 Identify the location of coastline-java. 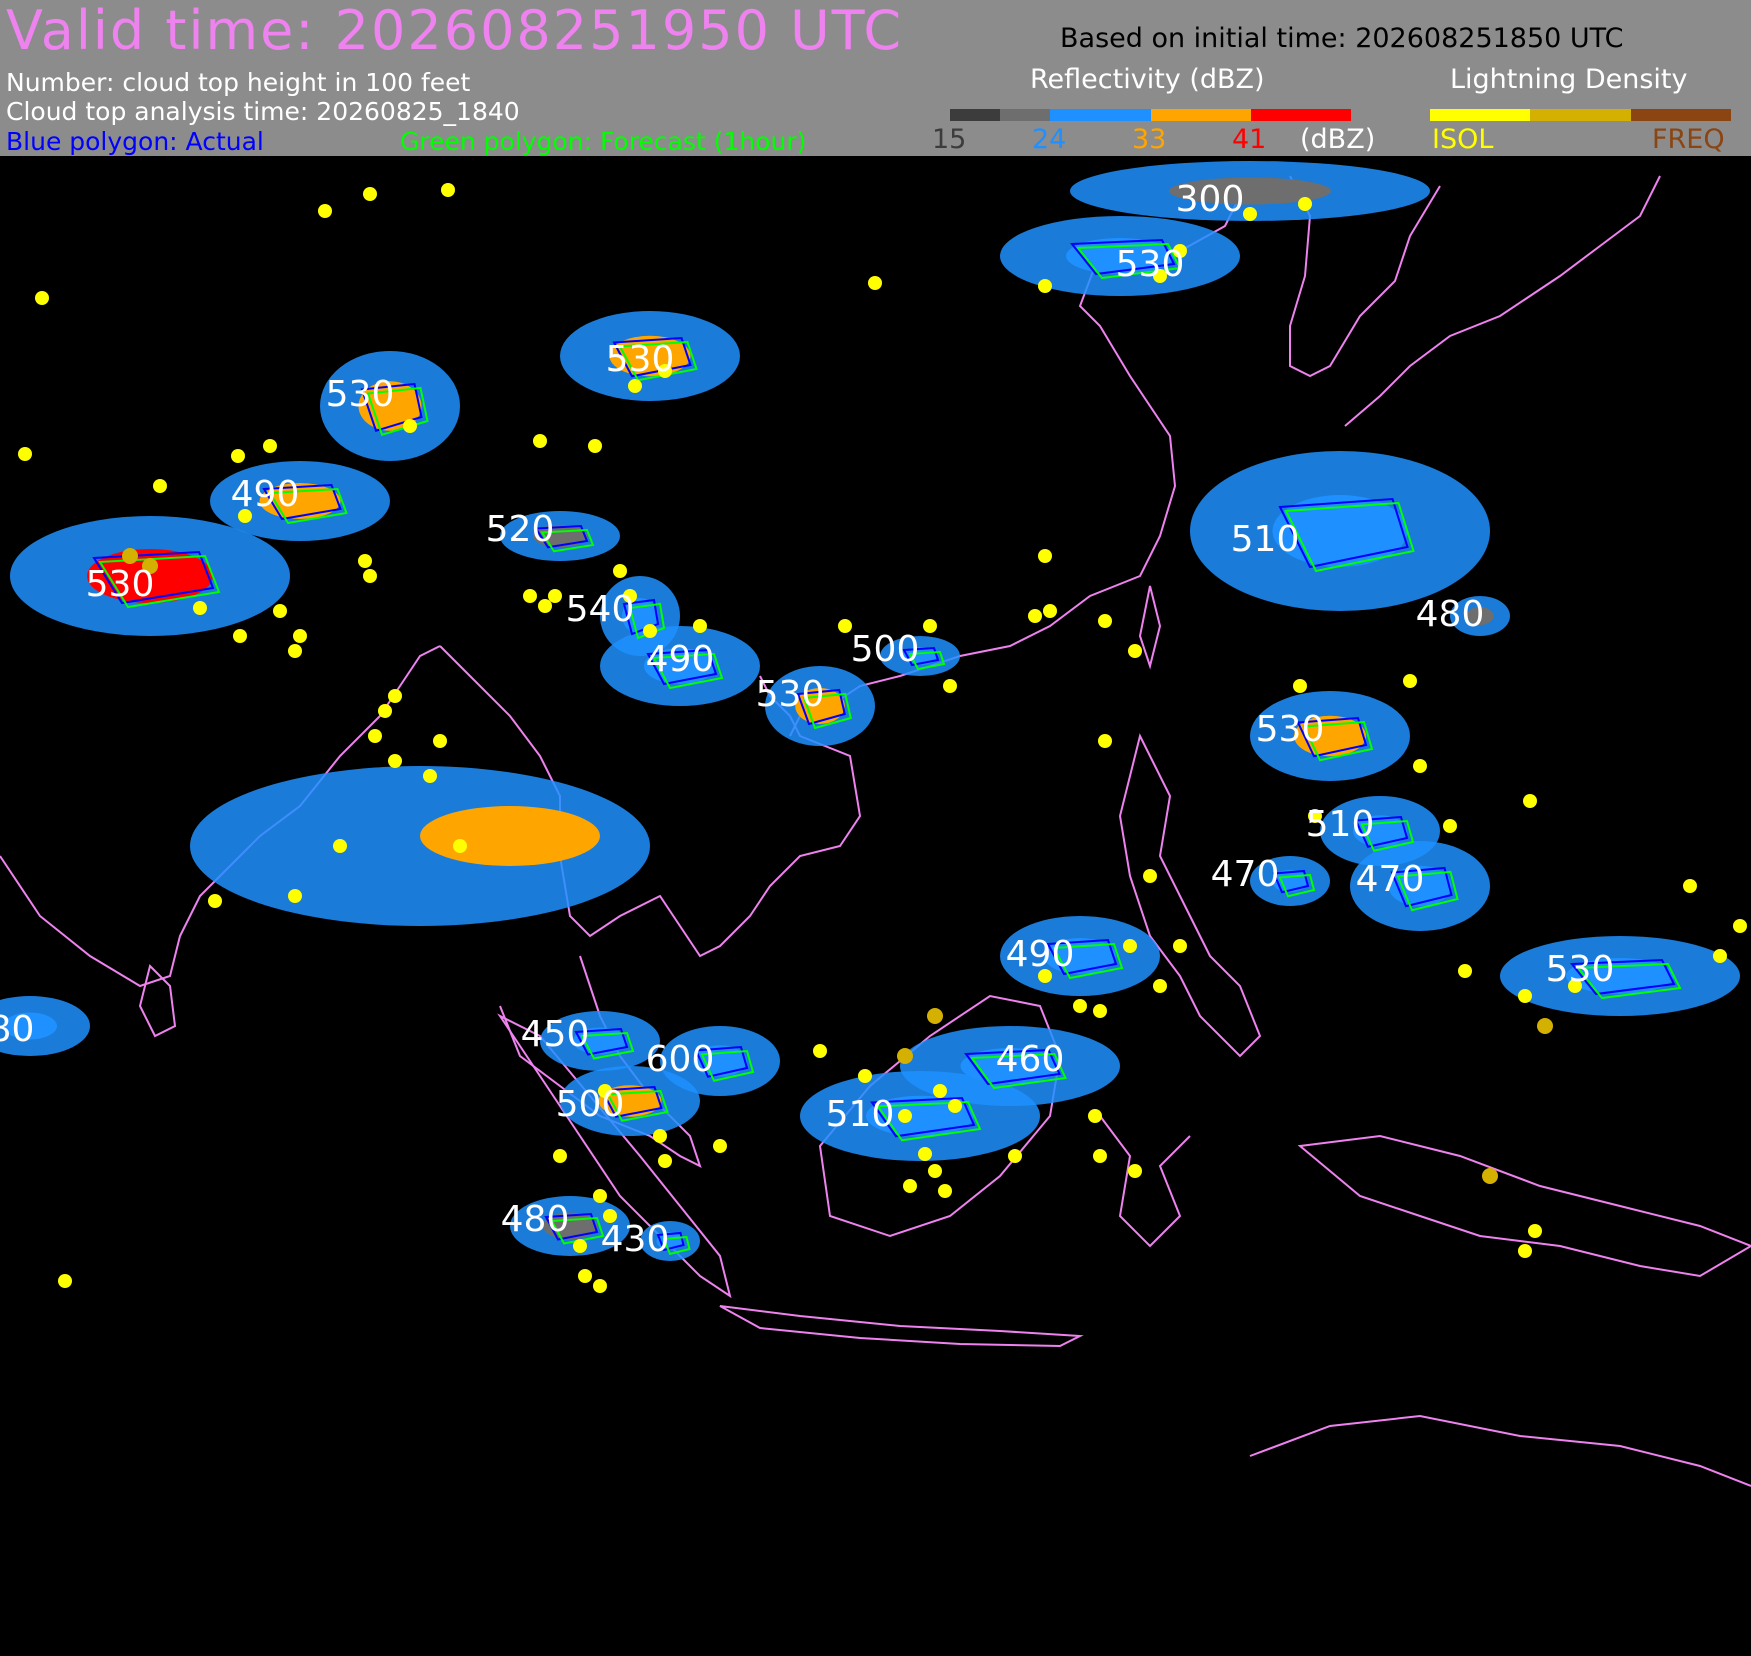
(901, 1326).